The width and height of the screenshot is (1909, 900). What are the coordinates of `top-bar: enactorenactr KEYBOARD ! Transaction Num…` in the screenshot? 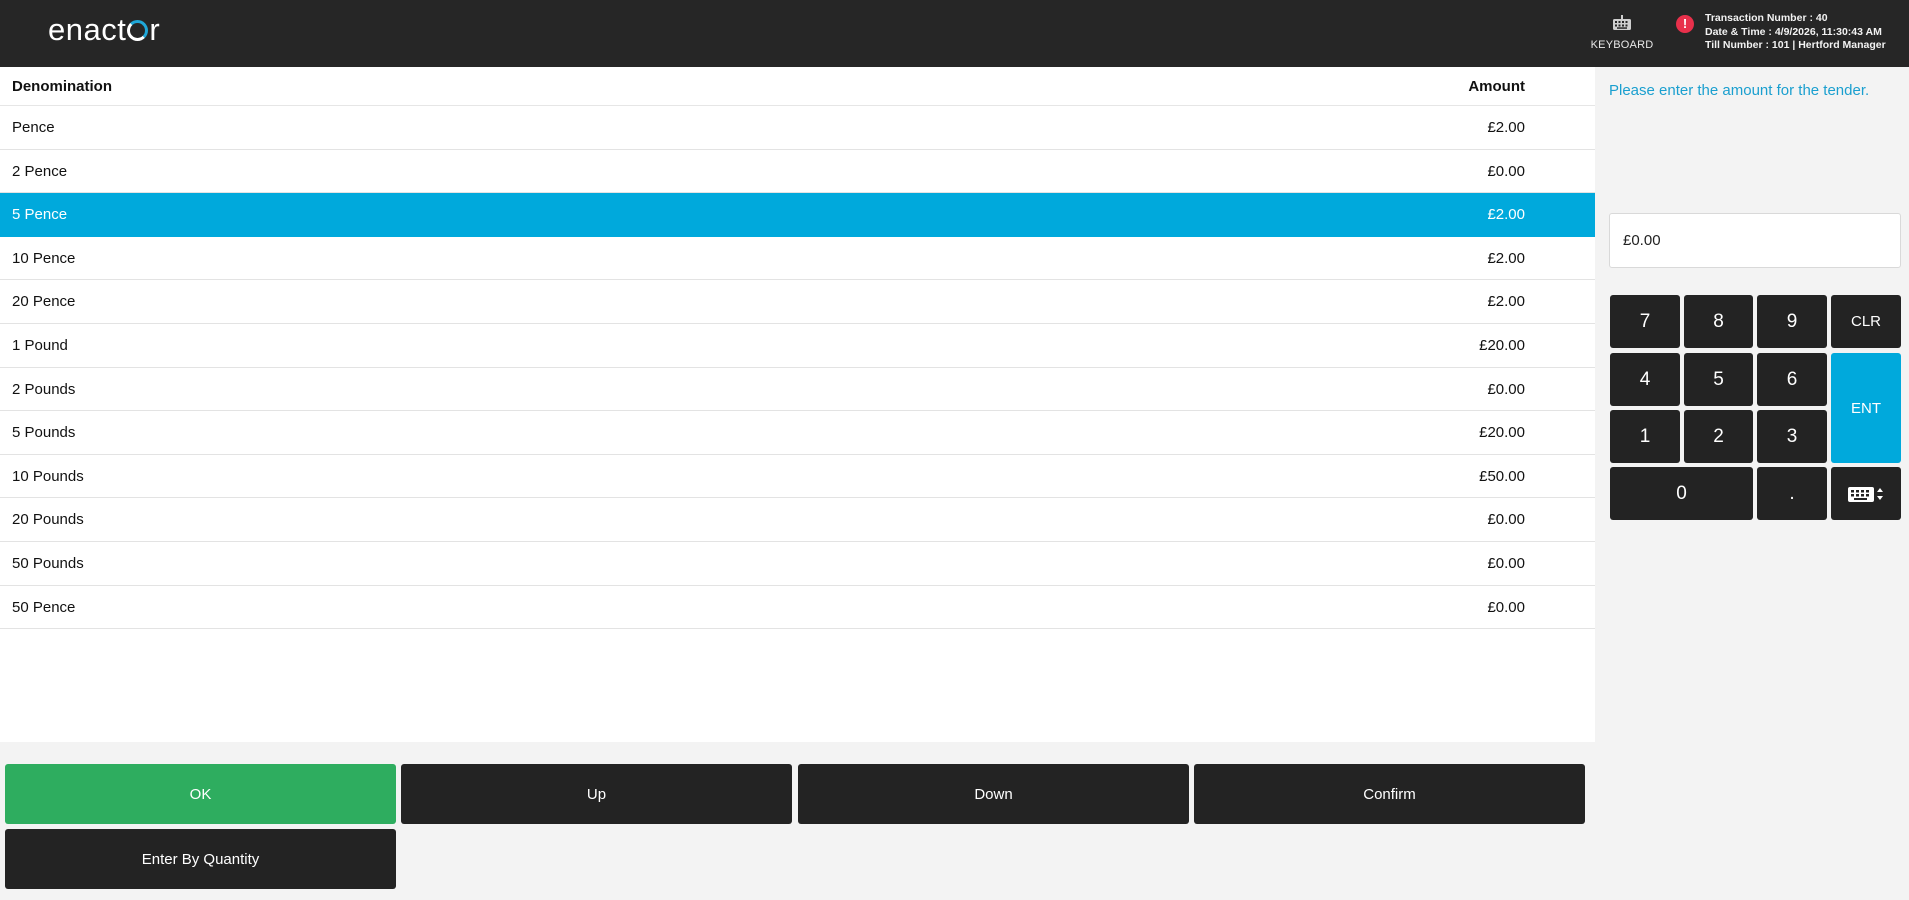 It's located at (954, 33).